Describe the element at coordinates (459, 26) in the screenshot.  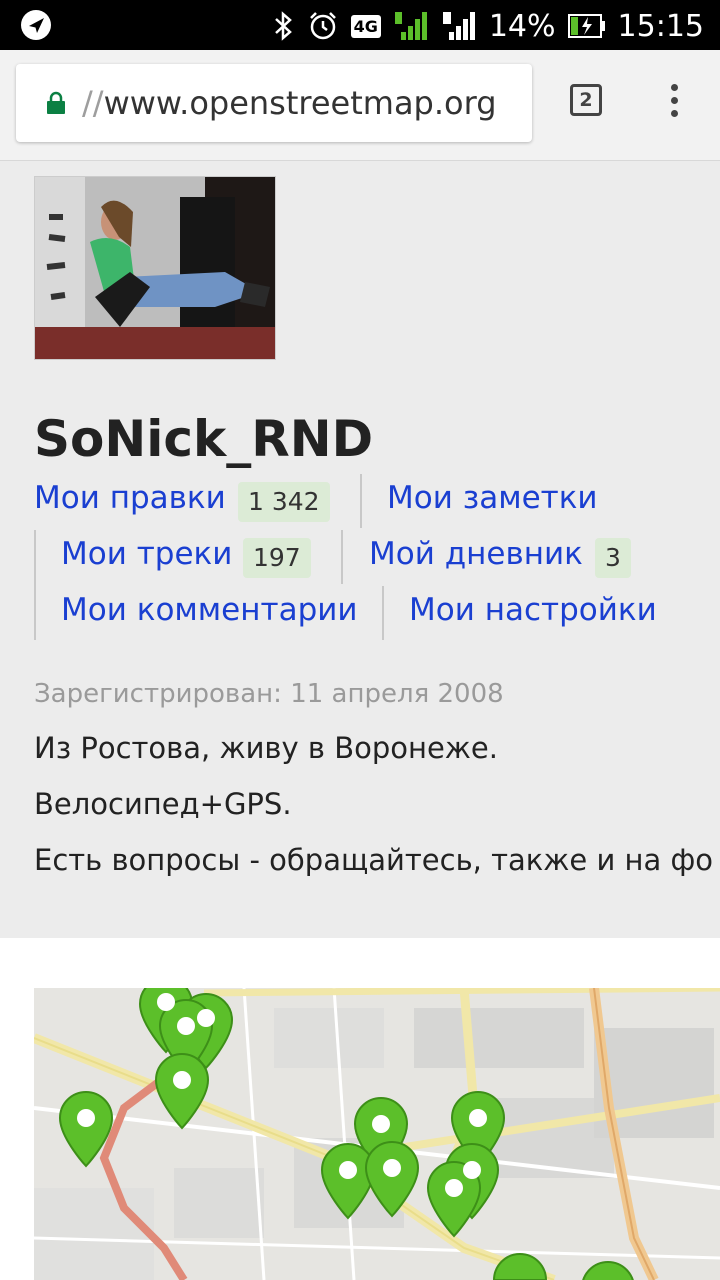
I see `signal-sim2-icon` at that location.